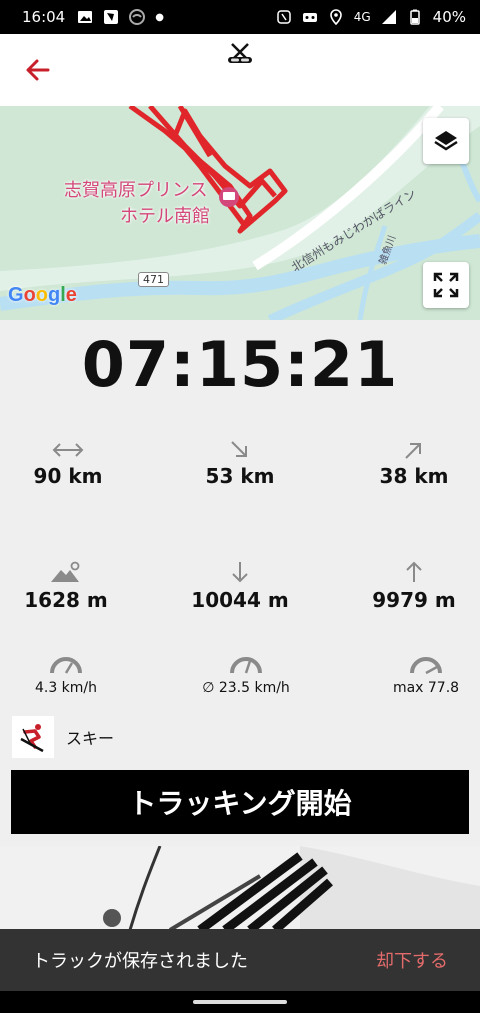  What do you see at coordinates (309, 17) in the screenshot?
I see `vr-icon` at bounding box center [309, 17].